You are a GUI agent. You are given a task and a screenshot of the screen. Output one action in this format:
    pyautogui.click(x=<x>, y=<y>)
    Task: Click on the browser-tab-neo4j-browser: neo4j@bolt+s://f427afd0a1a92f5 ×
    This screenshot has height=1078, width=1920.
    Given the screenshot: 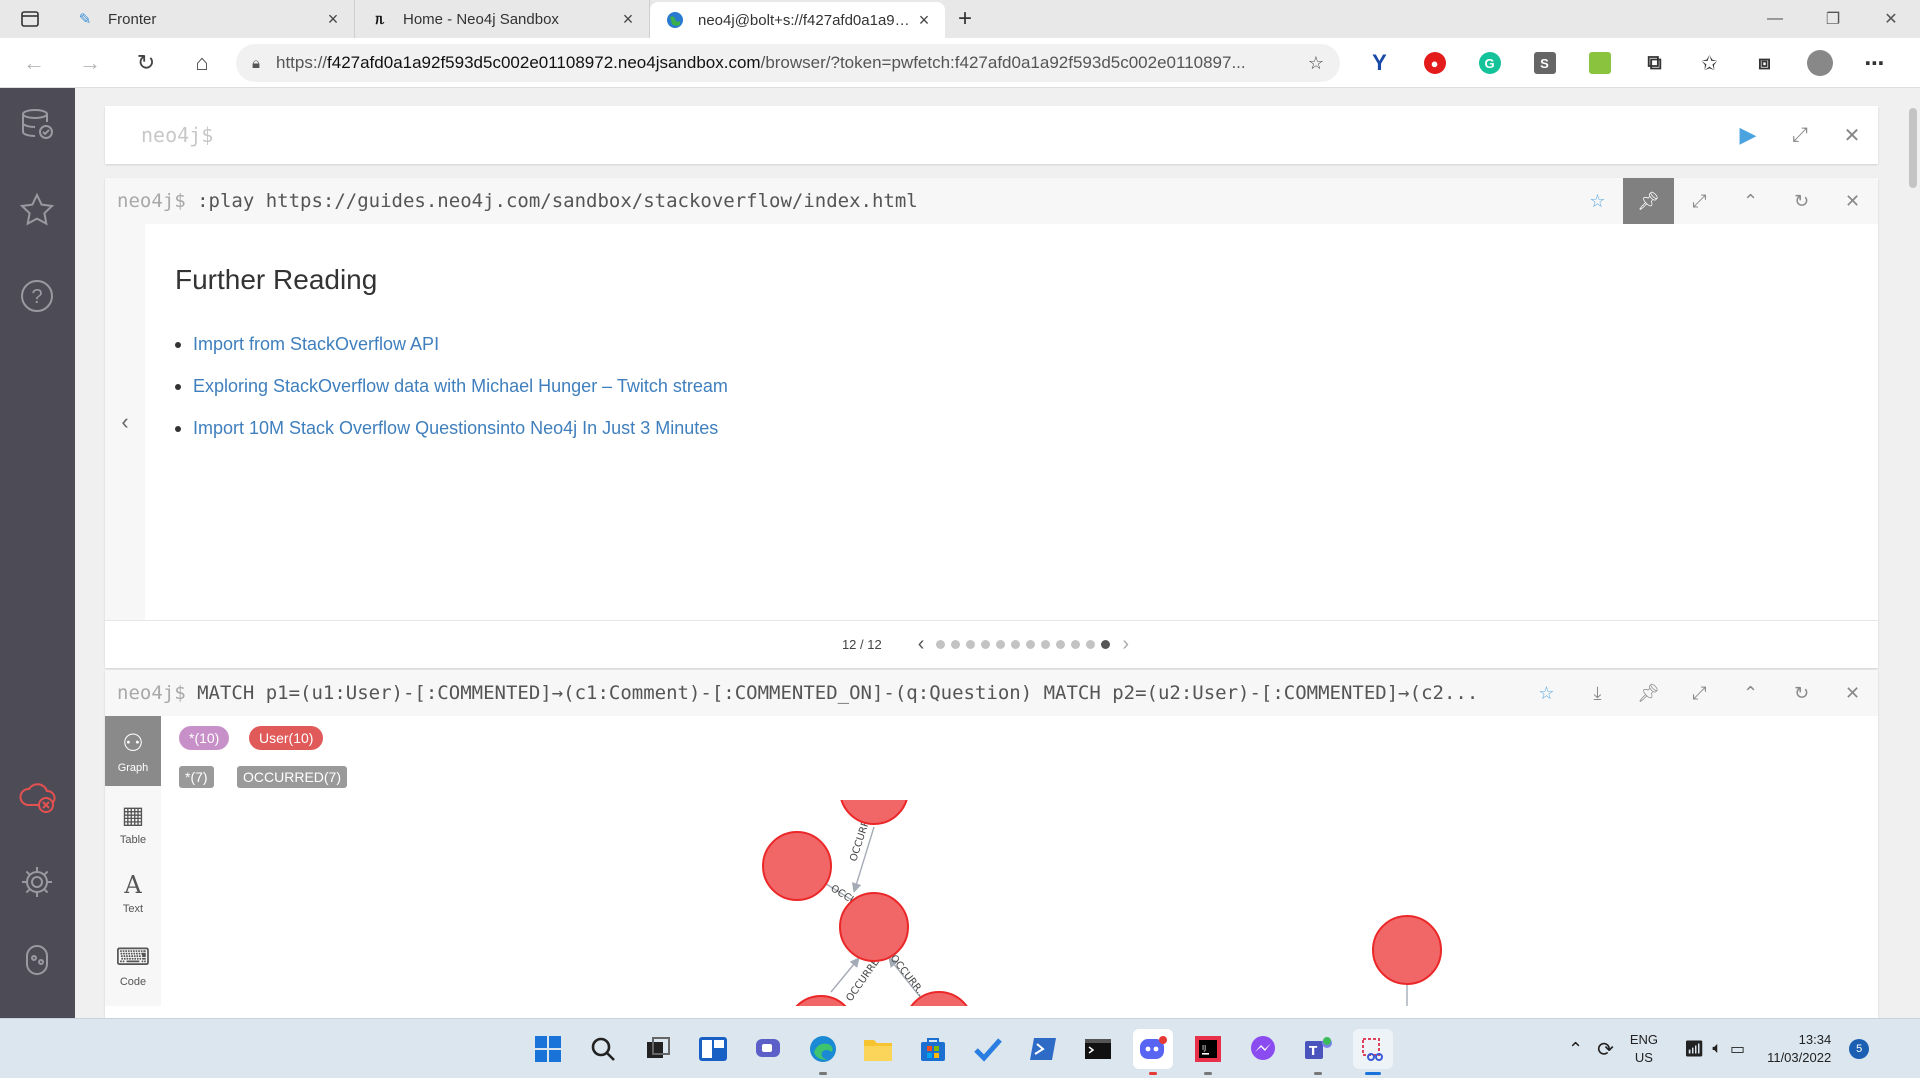 What is the action you would take?
    pyautogui.click(x=797, y=20)
    